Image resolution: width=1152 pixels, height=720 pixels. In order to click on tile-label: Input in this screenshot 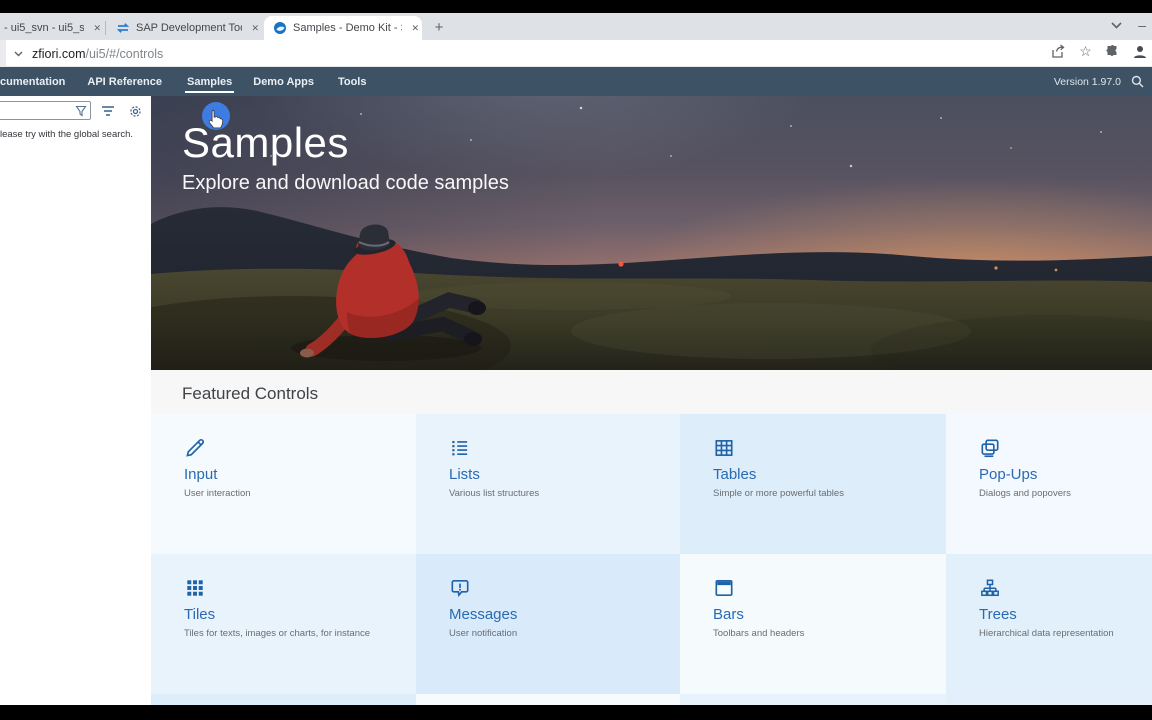, I will do `click(293, 474)`.